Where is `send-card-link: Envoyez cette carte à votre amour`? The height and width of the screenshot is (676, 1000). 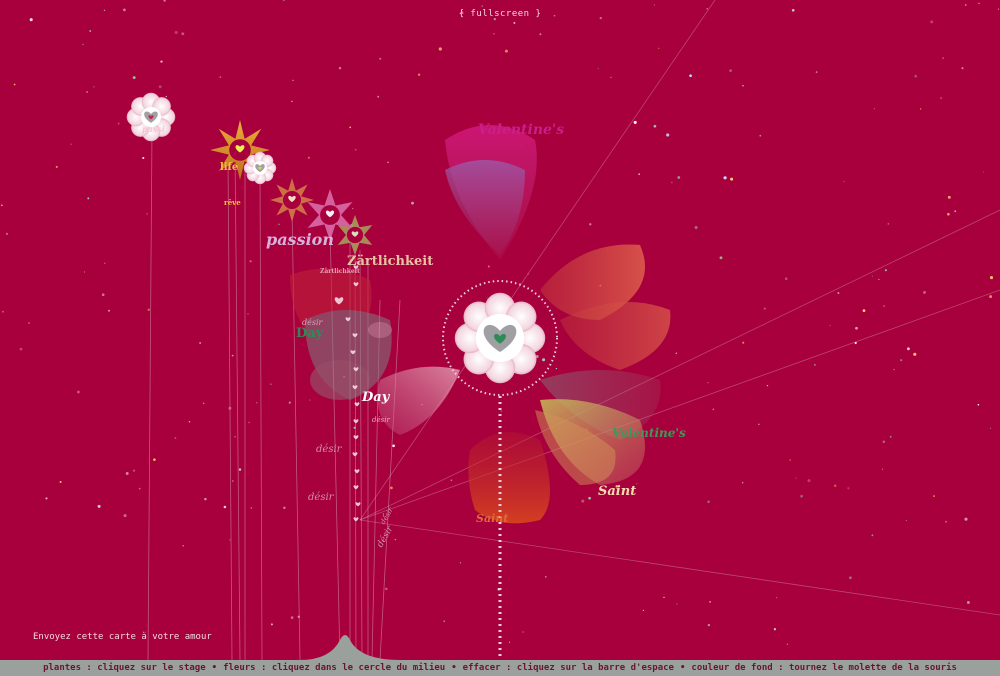 send-card-link: Envoyez cette carte à votre amour is located at coordinates (122, 637).